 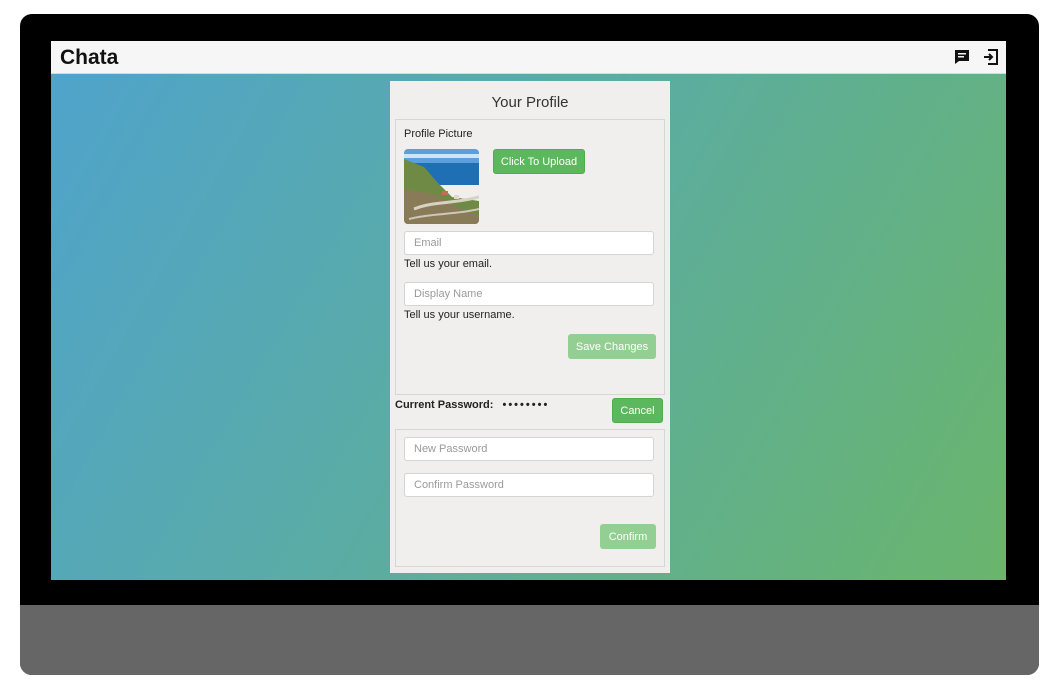 I want to click on current-password-value: ••••••••, so click(x=526, y=405).